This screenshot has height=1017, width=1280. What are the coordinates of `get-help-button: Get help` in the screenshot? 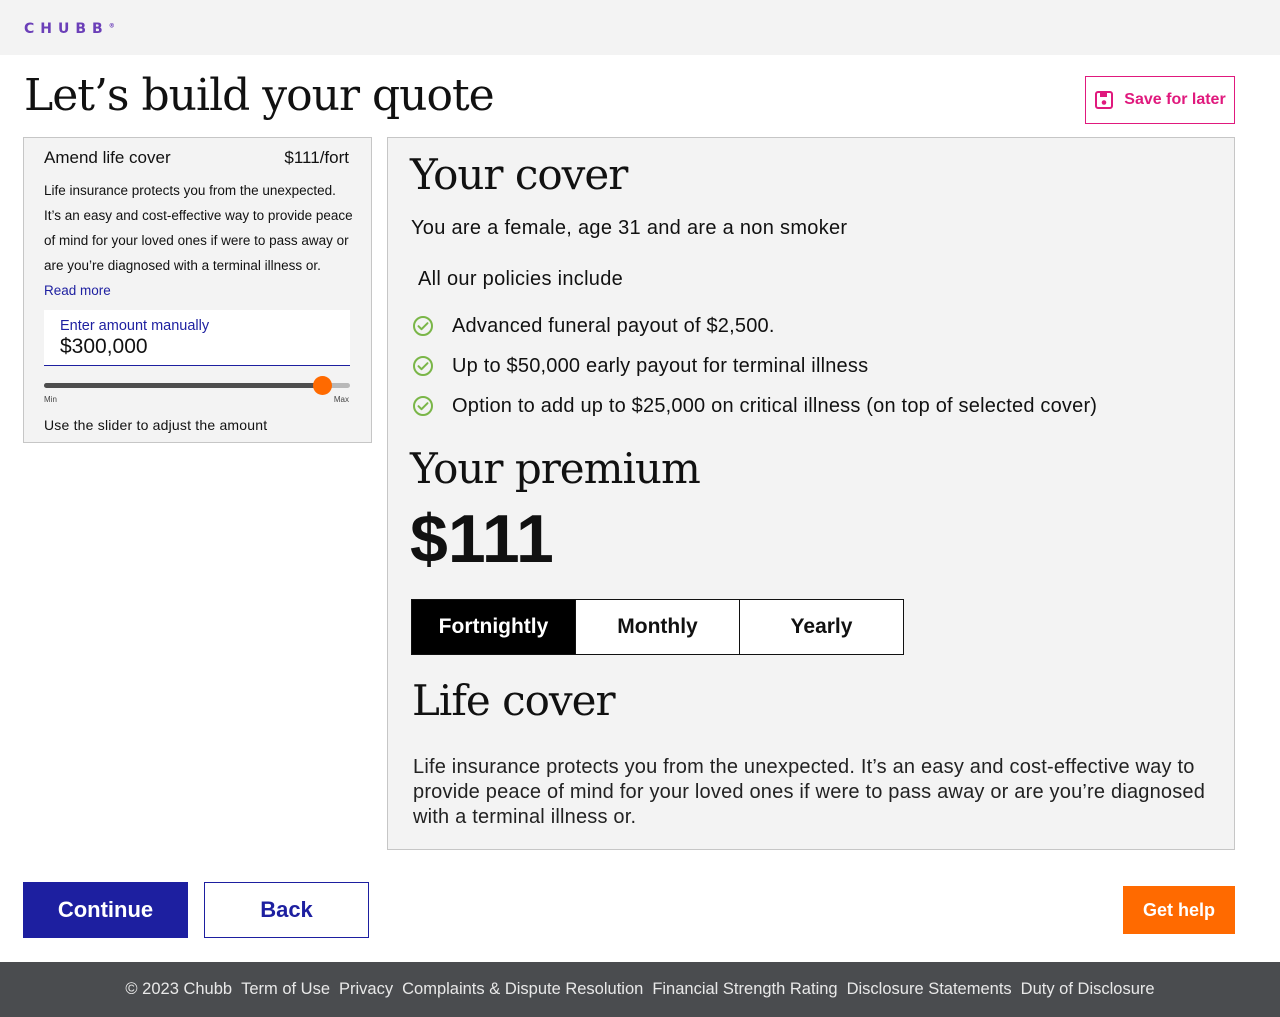 It's located at (1179, 910).